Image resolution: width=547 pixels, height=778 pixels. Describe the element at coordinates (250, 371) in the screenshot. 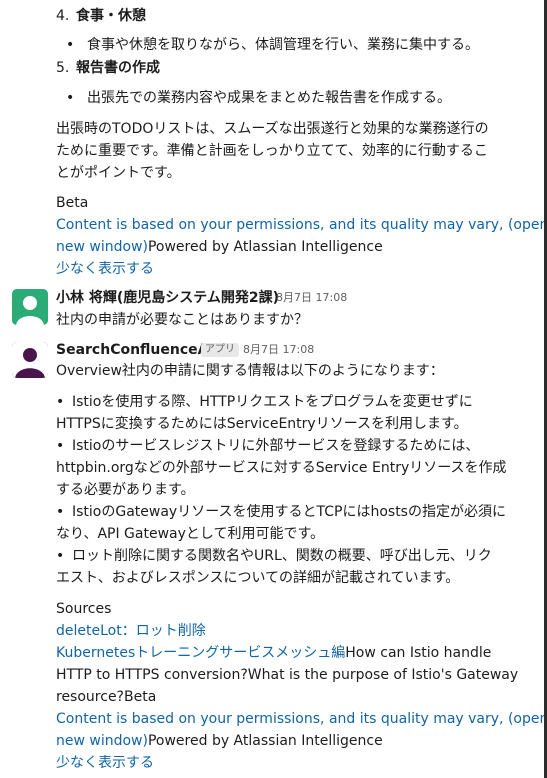

I see `overview-text: Overview社内の申請に関する情報は以下のようになります：` at that location.